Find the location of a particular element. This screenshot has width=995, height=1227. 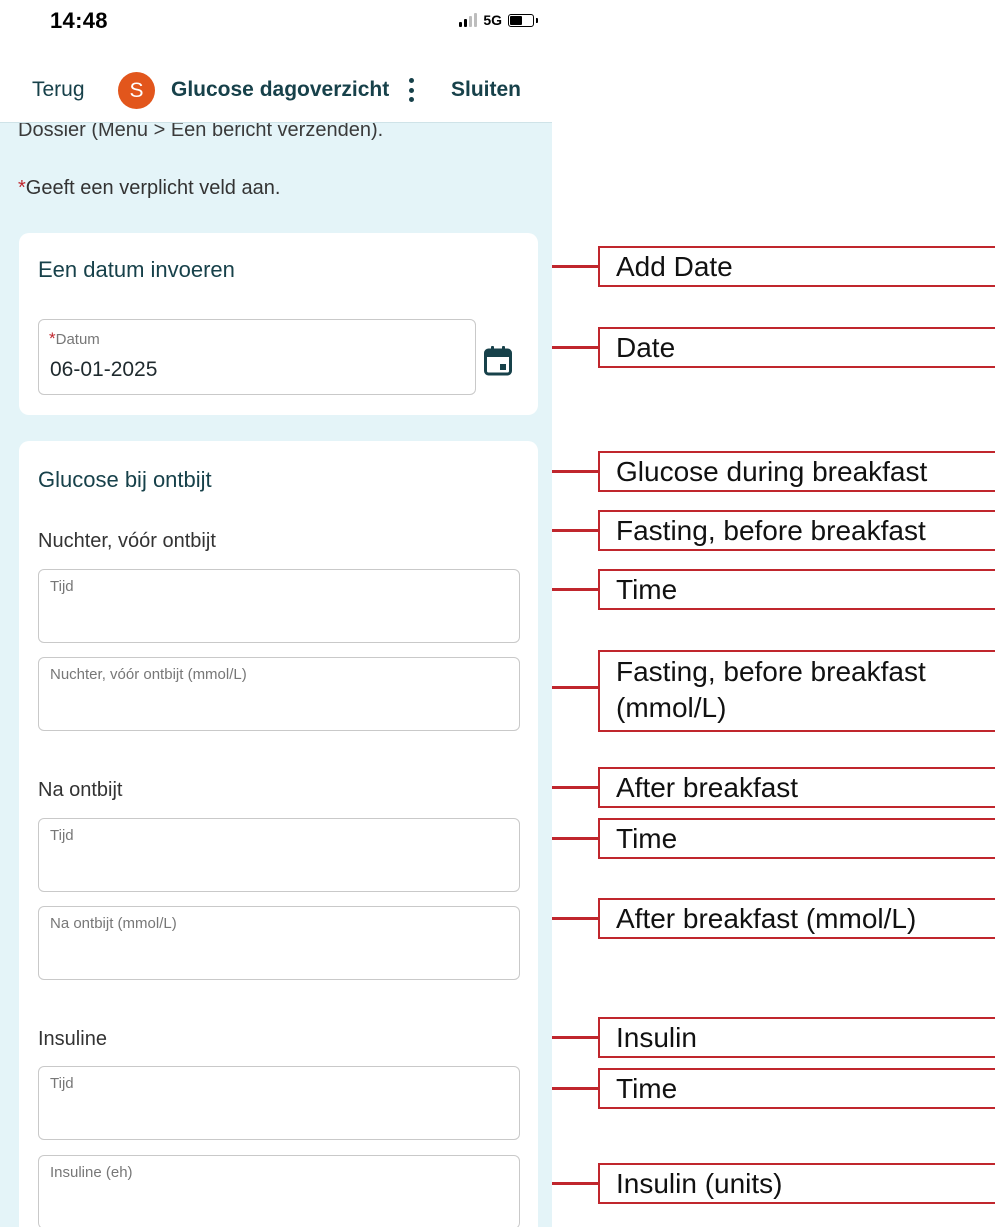

annotation-callout: Fasting, before breakfast (mmol/L) is located at coordinates (773, 691).